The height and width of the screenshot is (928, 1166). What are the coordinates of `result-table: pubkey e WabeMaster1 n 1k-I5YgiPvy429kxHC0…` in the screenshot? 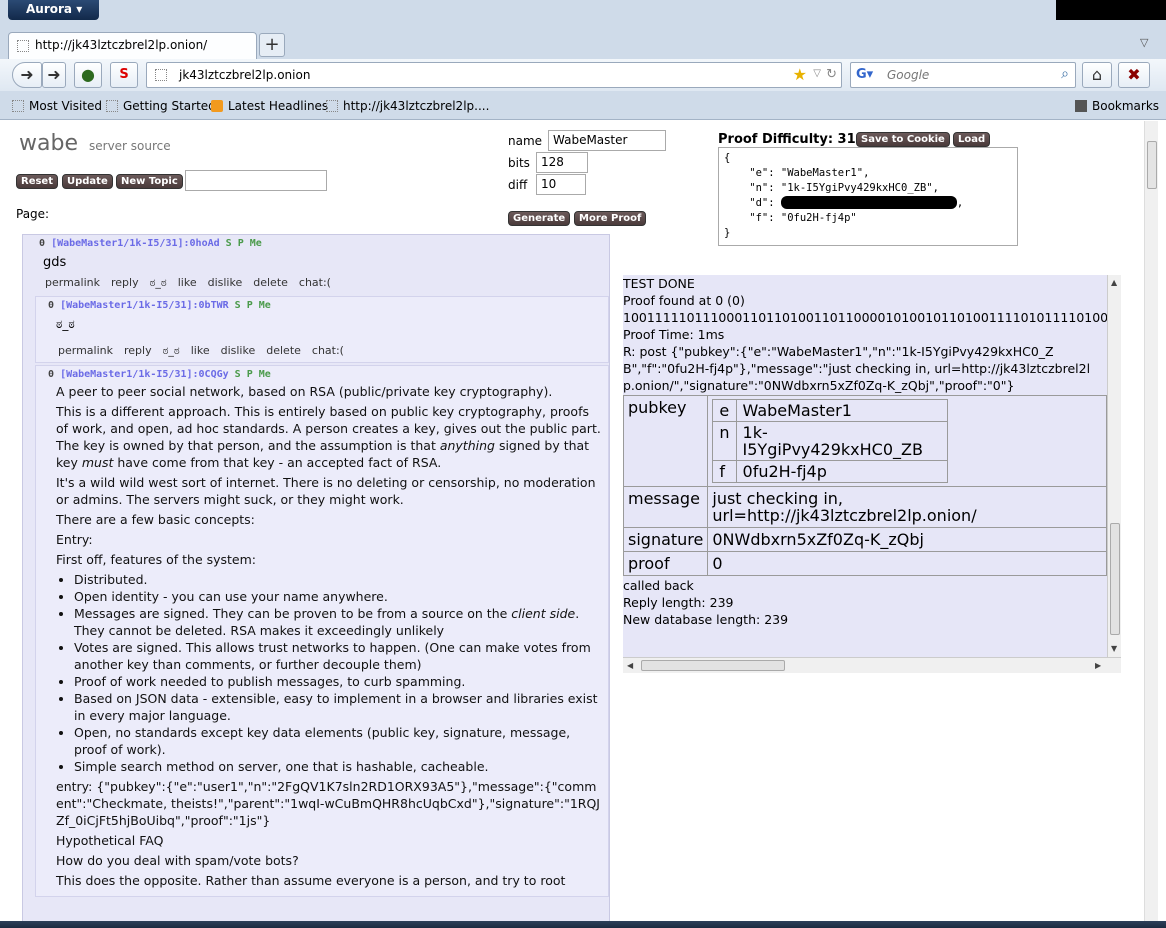 It's located at (865, 485).